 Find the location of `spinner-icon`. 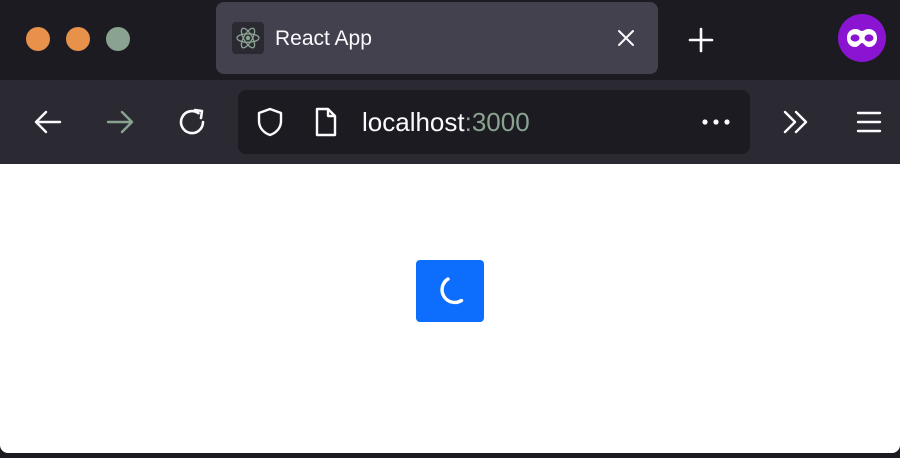

spinner-icon is located at coordinates (452, 291).